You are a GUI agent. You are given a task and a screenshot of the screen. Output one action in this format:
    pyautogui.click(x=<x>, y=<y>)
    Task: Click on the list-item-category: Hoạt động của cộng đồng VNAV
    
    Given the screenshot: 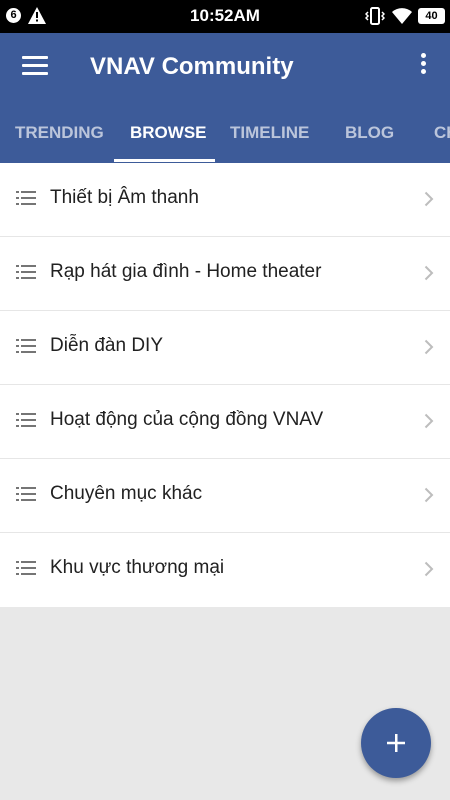 What is the action you would take?
    pyautogui.click(x=225, y=422)
    